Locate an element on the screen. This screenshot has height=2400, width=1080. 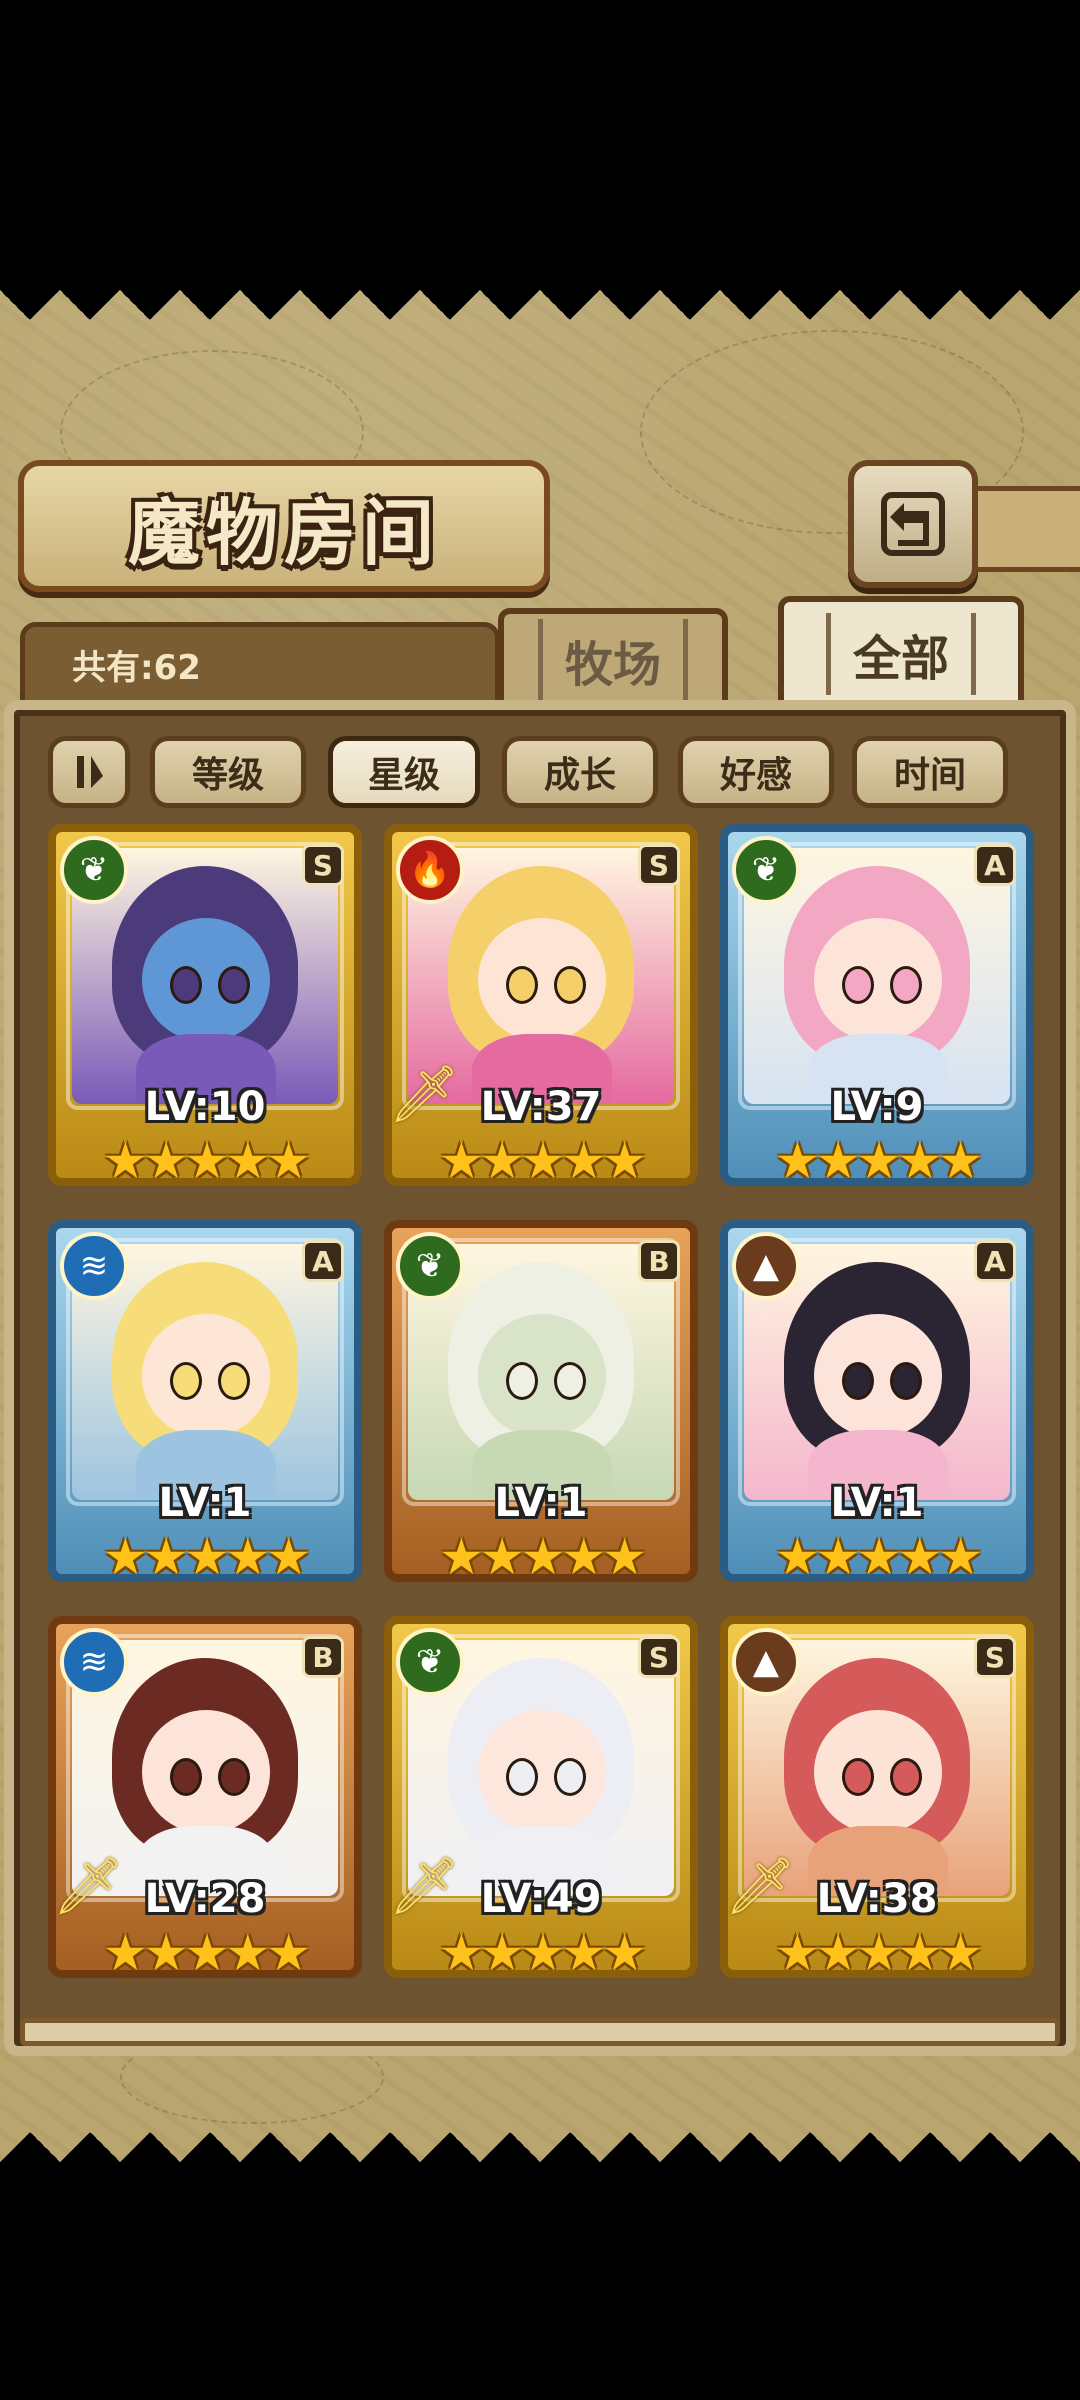
tab-ranch: 牧场 is located at coordinates (613, 657).